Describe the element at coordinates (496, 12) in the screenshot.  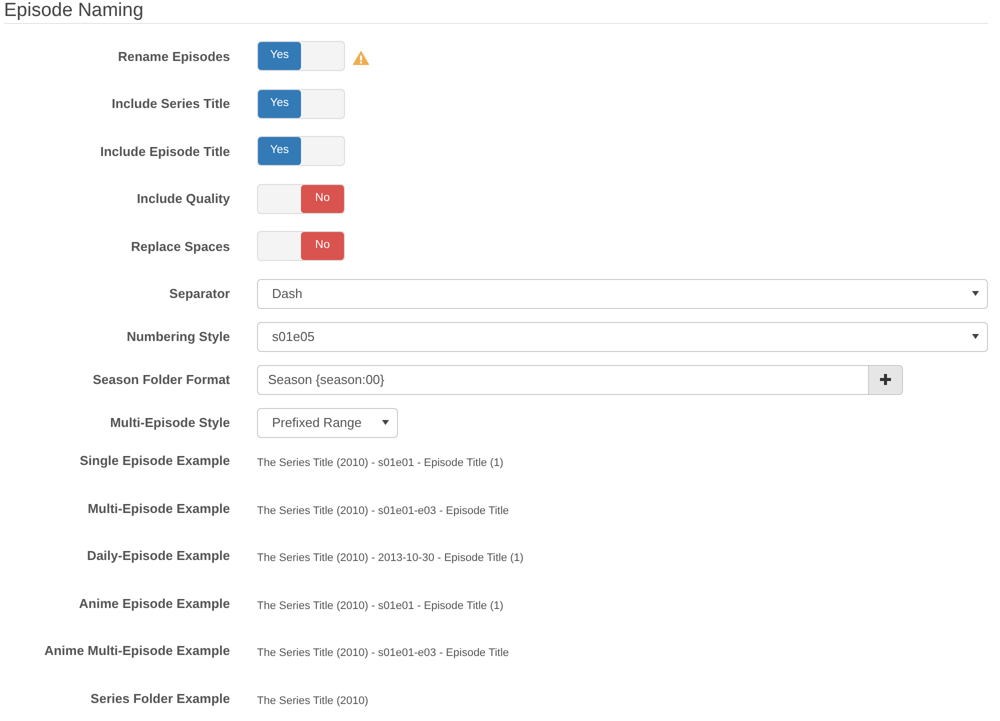
I see `section-title: Episode Naming` at that location.